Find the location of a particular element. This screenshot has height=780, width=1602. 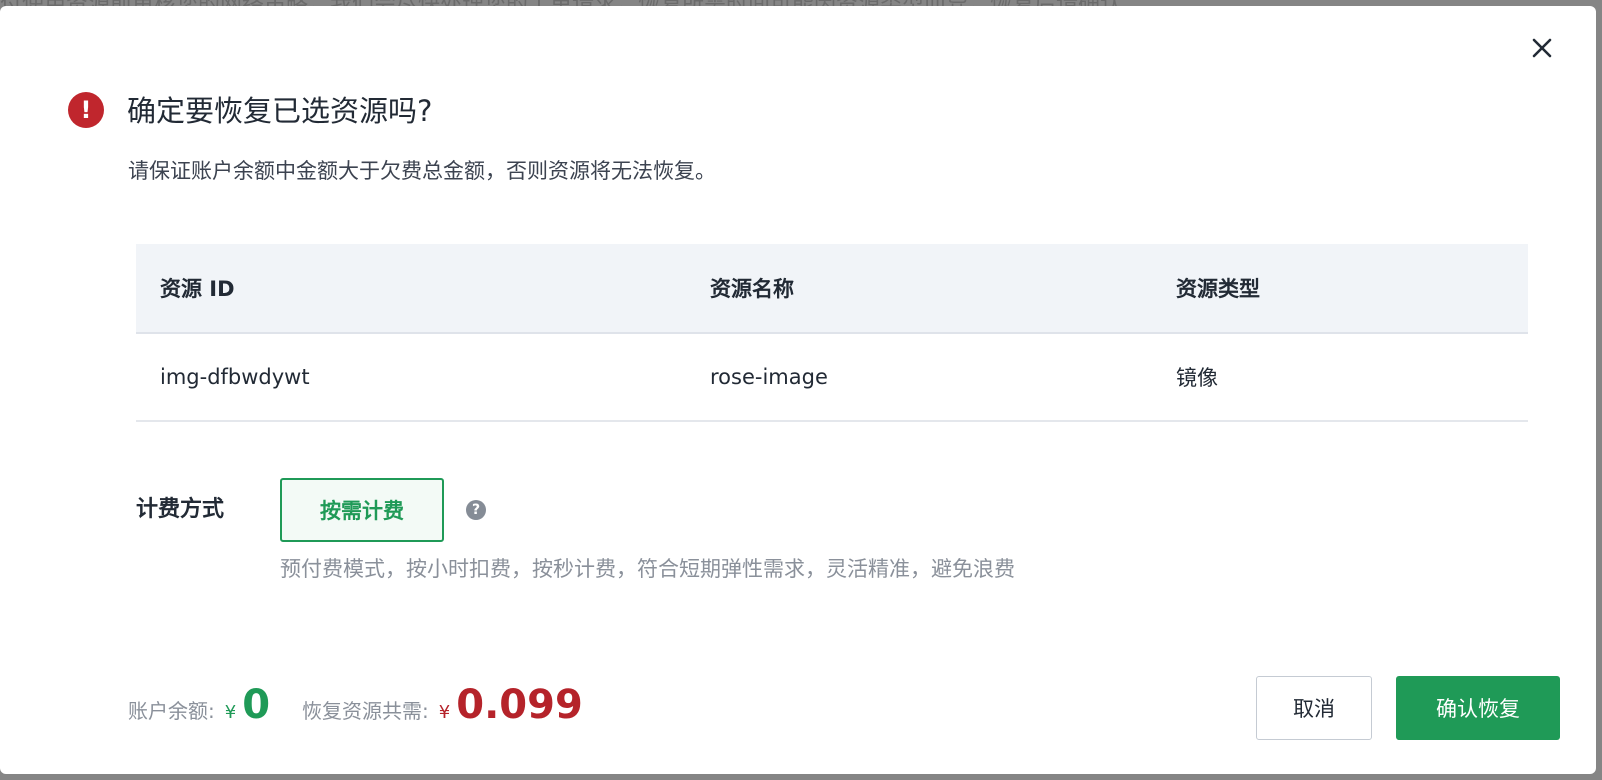

required-label: 恢复资源共需: is located at coordinates (365, 711).